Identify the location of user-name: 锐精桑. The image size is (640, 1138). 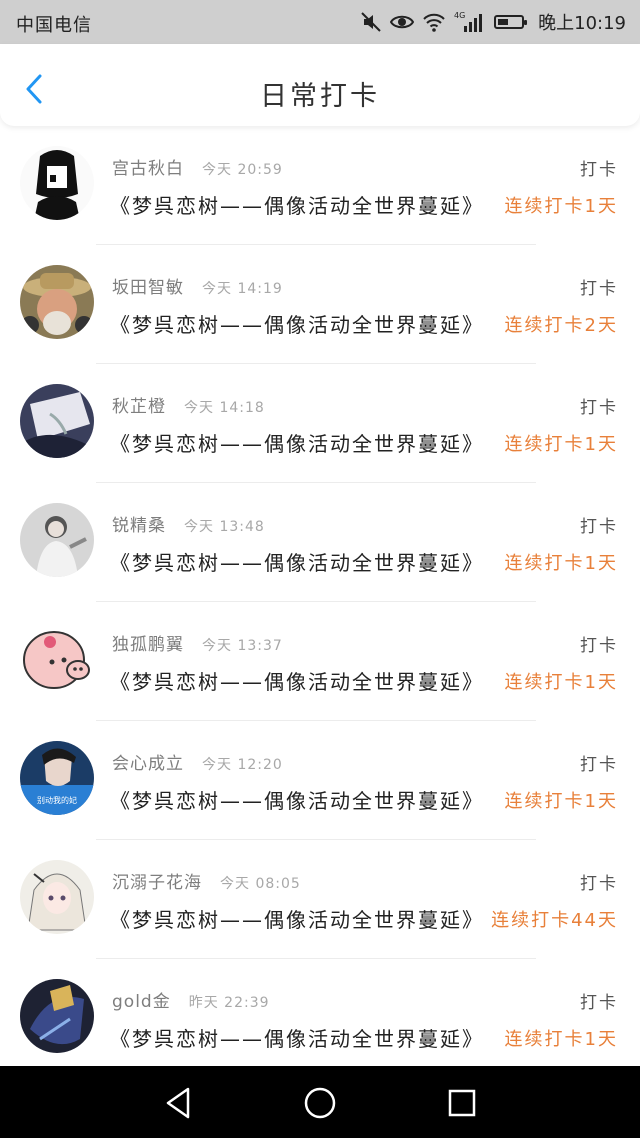
(139, 526).